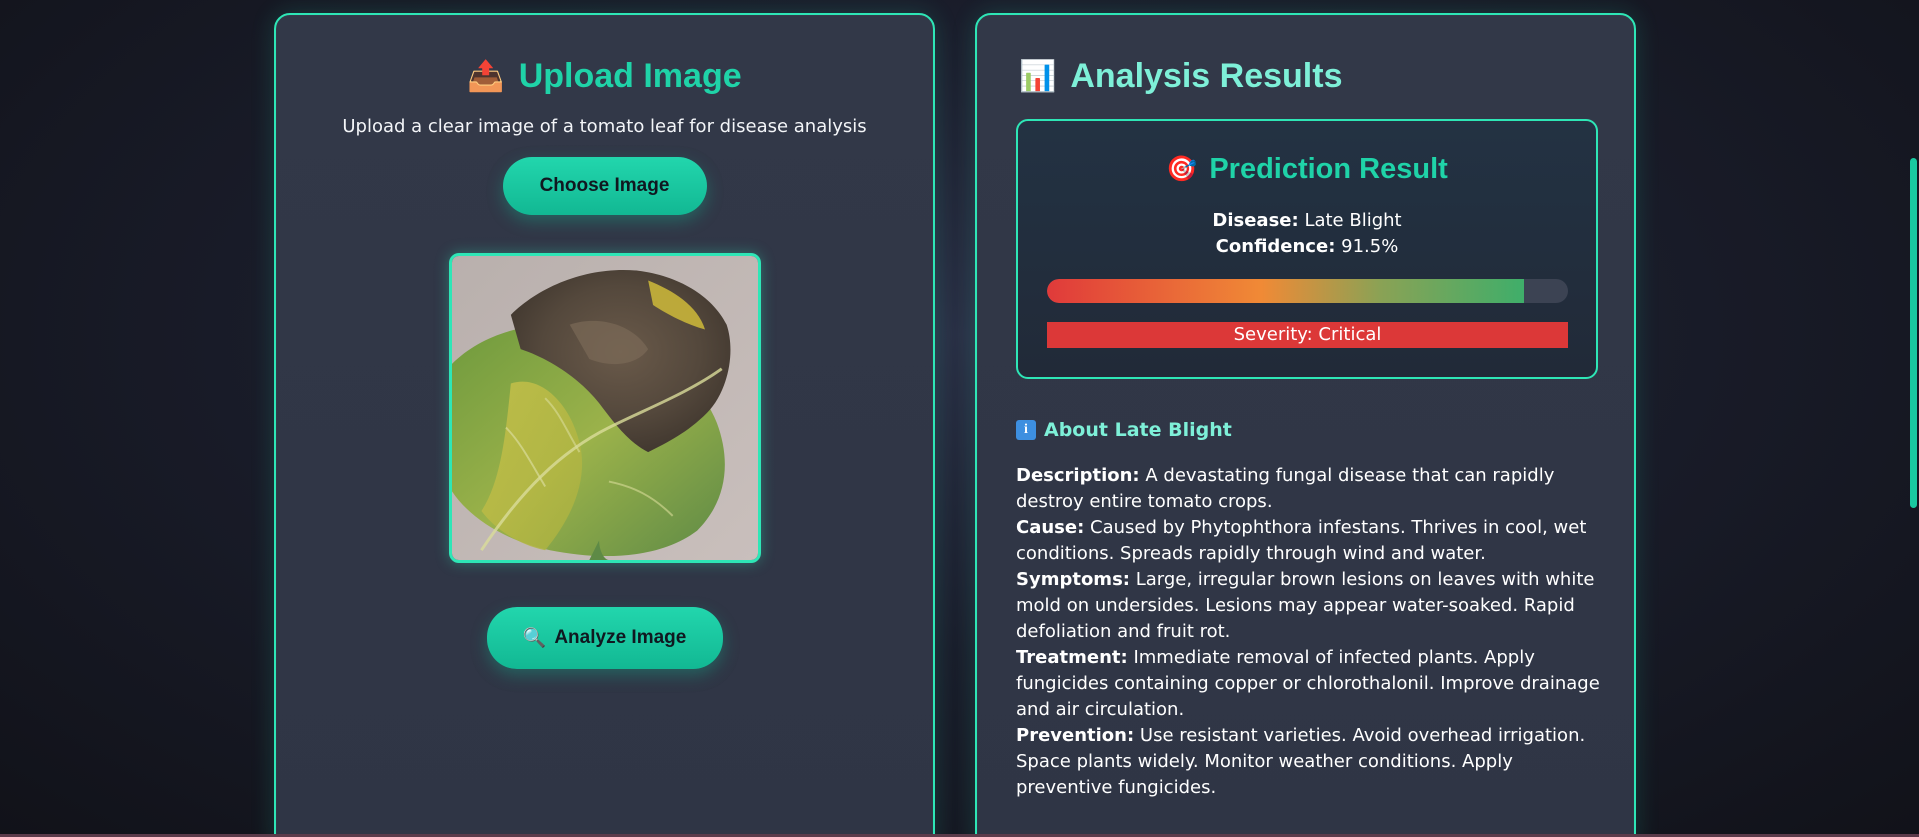 The image size is (1919, 837). What do you see at coordinates (486, 76) in the screenshot?
I see `upload-tray-icon: 📤` at bounding box center [486, 76].